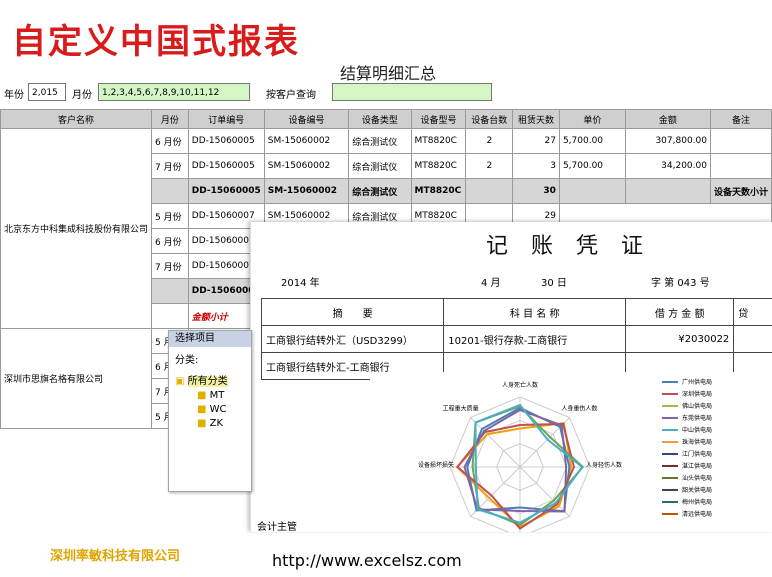 Image resolution: width=772 pixels, height=577 pixels. Describe the element at coordinates (76, 378) in the screenshot. I see `customer-cell: 深圳市思旗名格有限公司` at that location.